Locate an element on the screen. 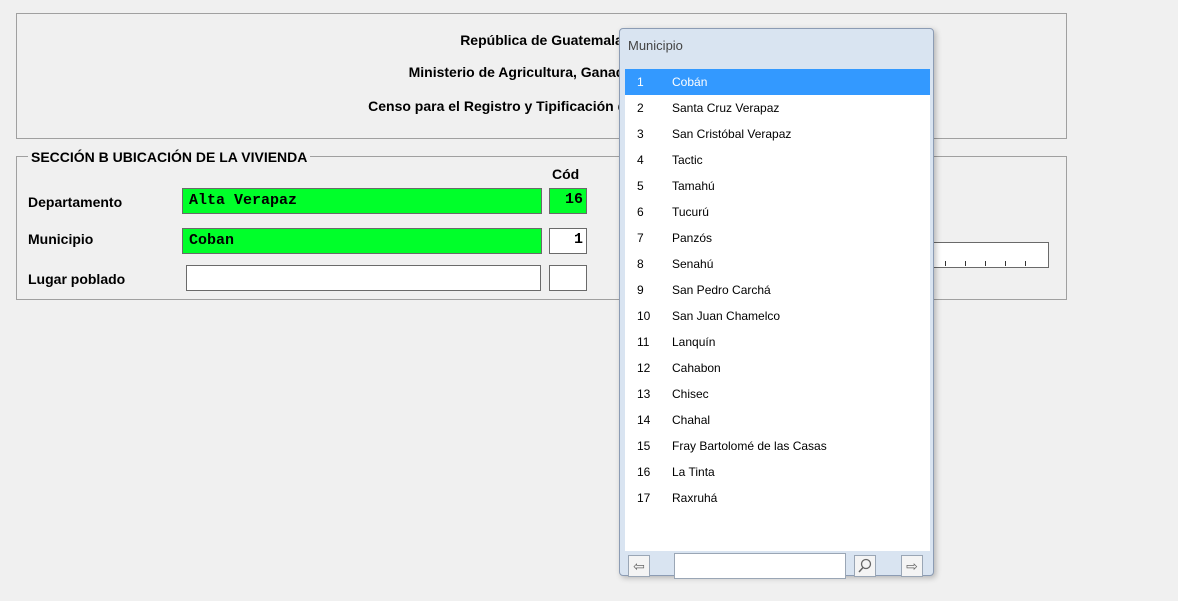 The image size is (1178, 601). search-icon is located at coordinates (865, 566).